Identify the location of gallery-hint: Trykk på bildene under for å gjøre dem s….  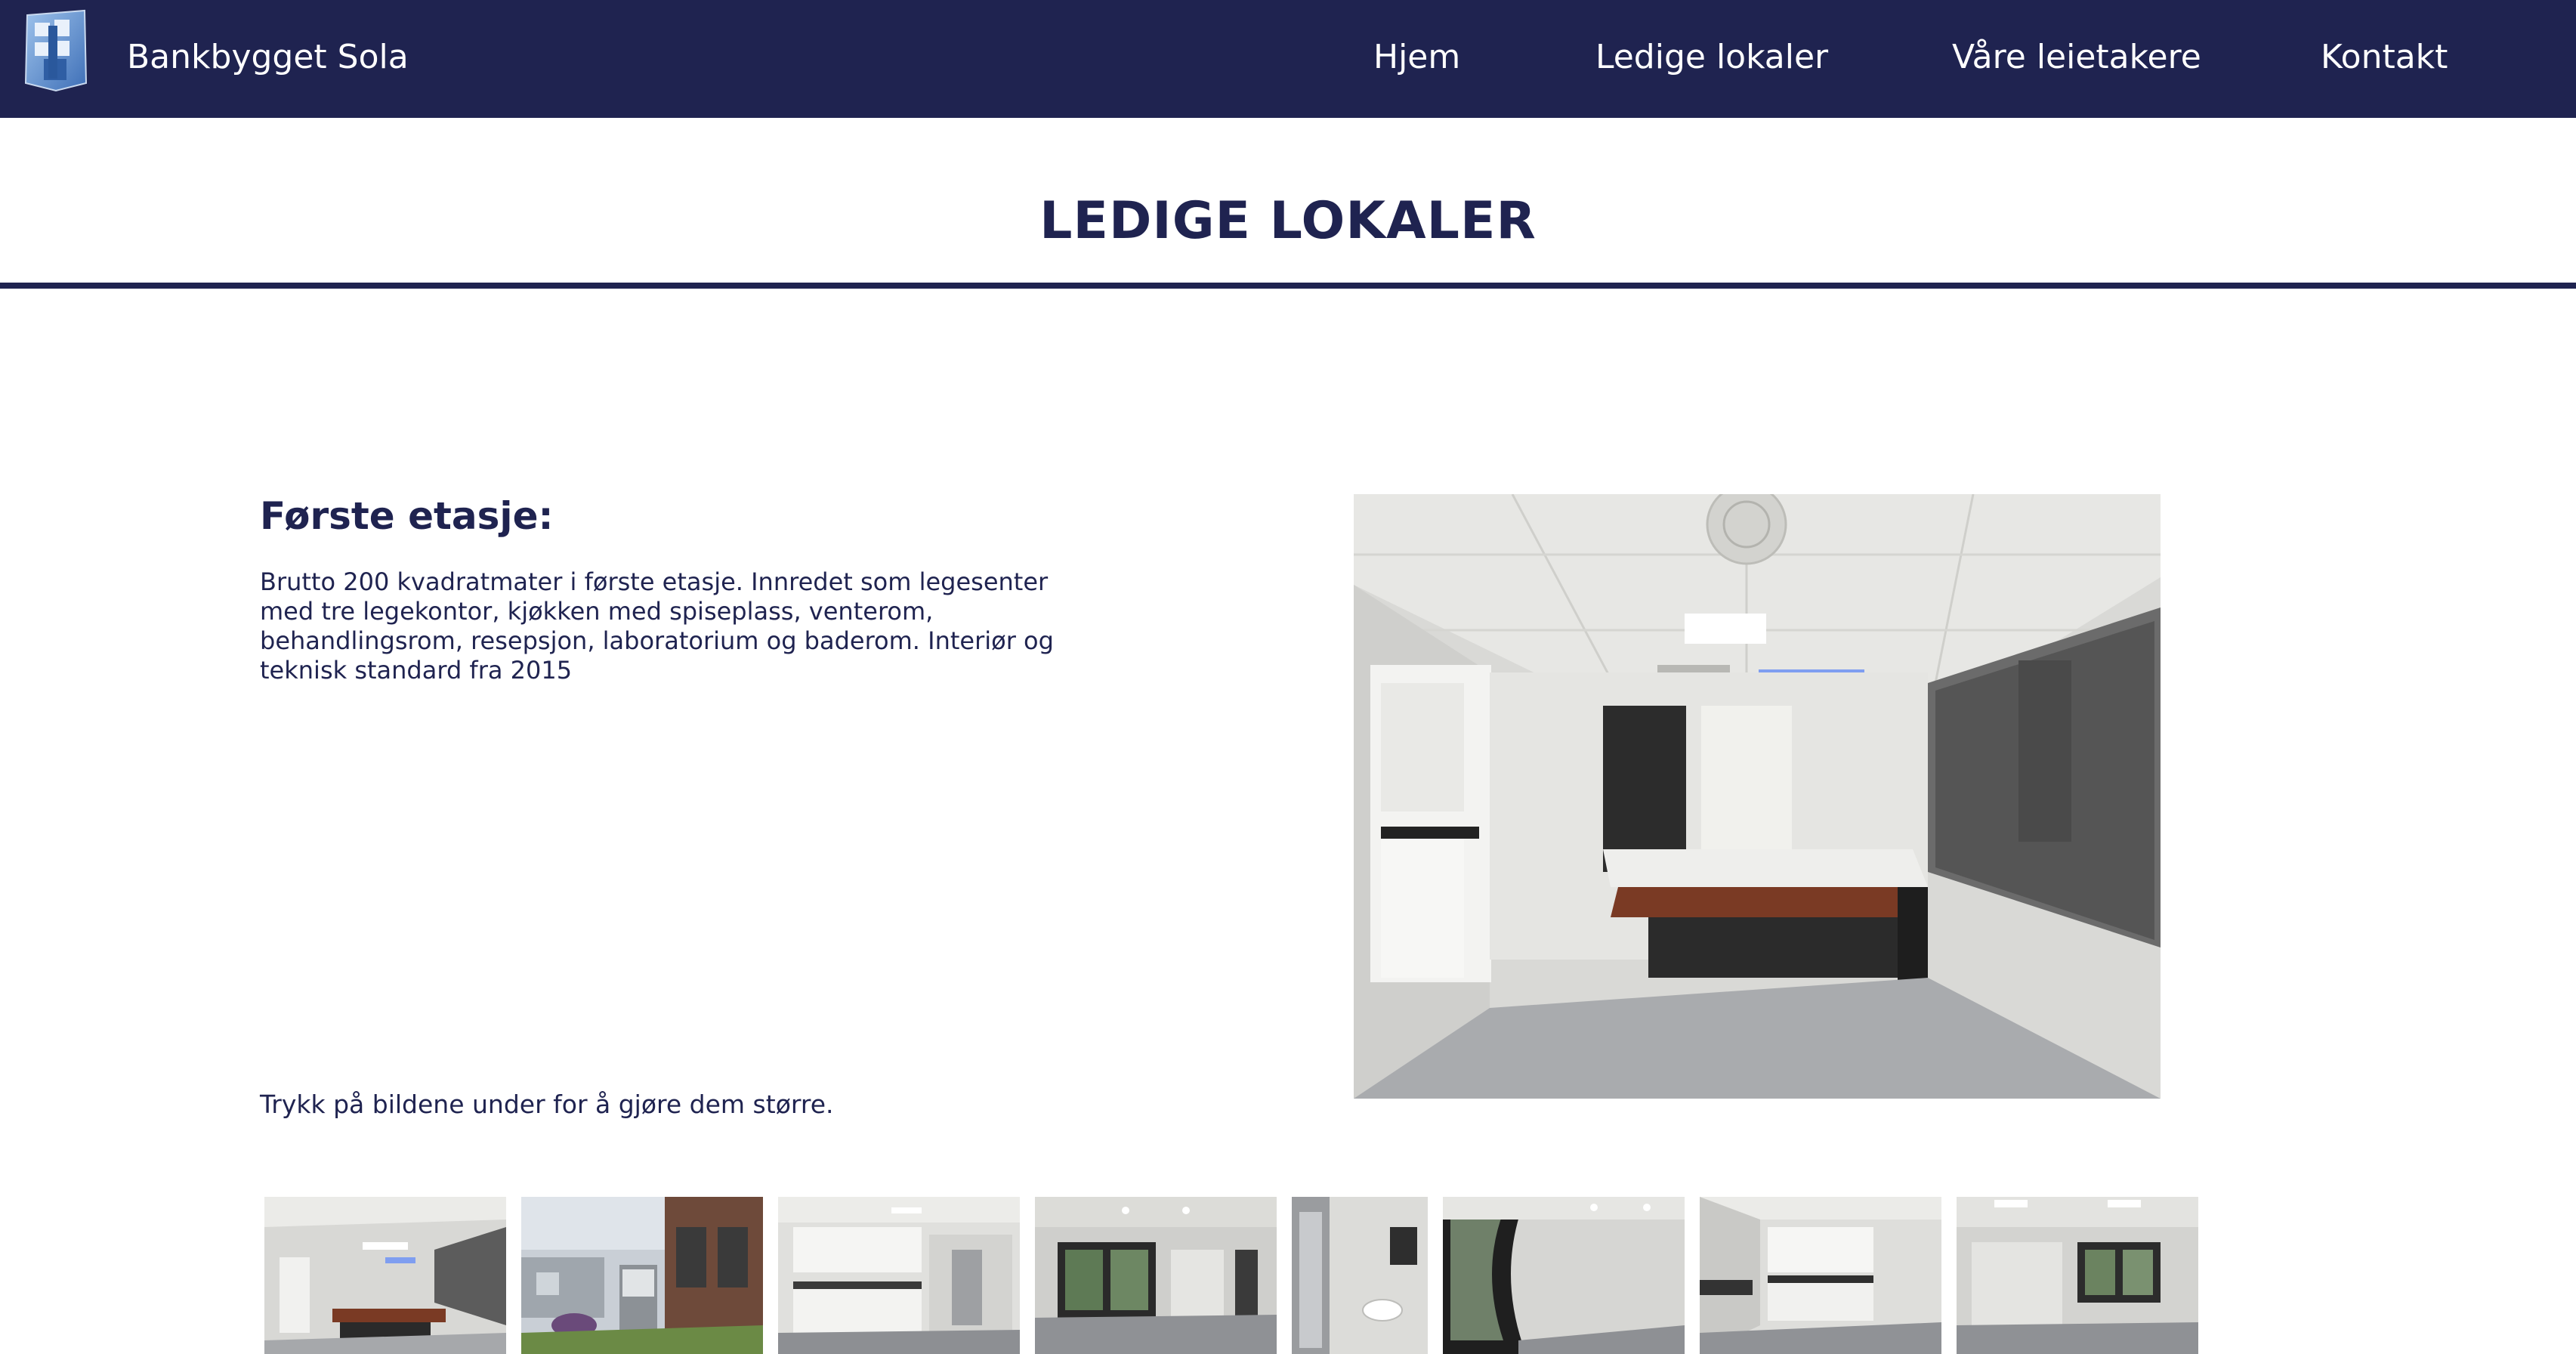
(547, 1104).